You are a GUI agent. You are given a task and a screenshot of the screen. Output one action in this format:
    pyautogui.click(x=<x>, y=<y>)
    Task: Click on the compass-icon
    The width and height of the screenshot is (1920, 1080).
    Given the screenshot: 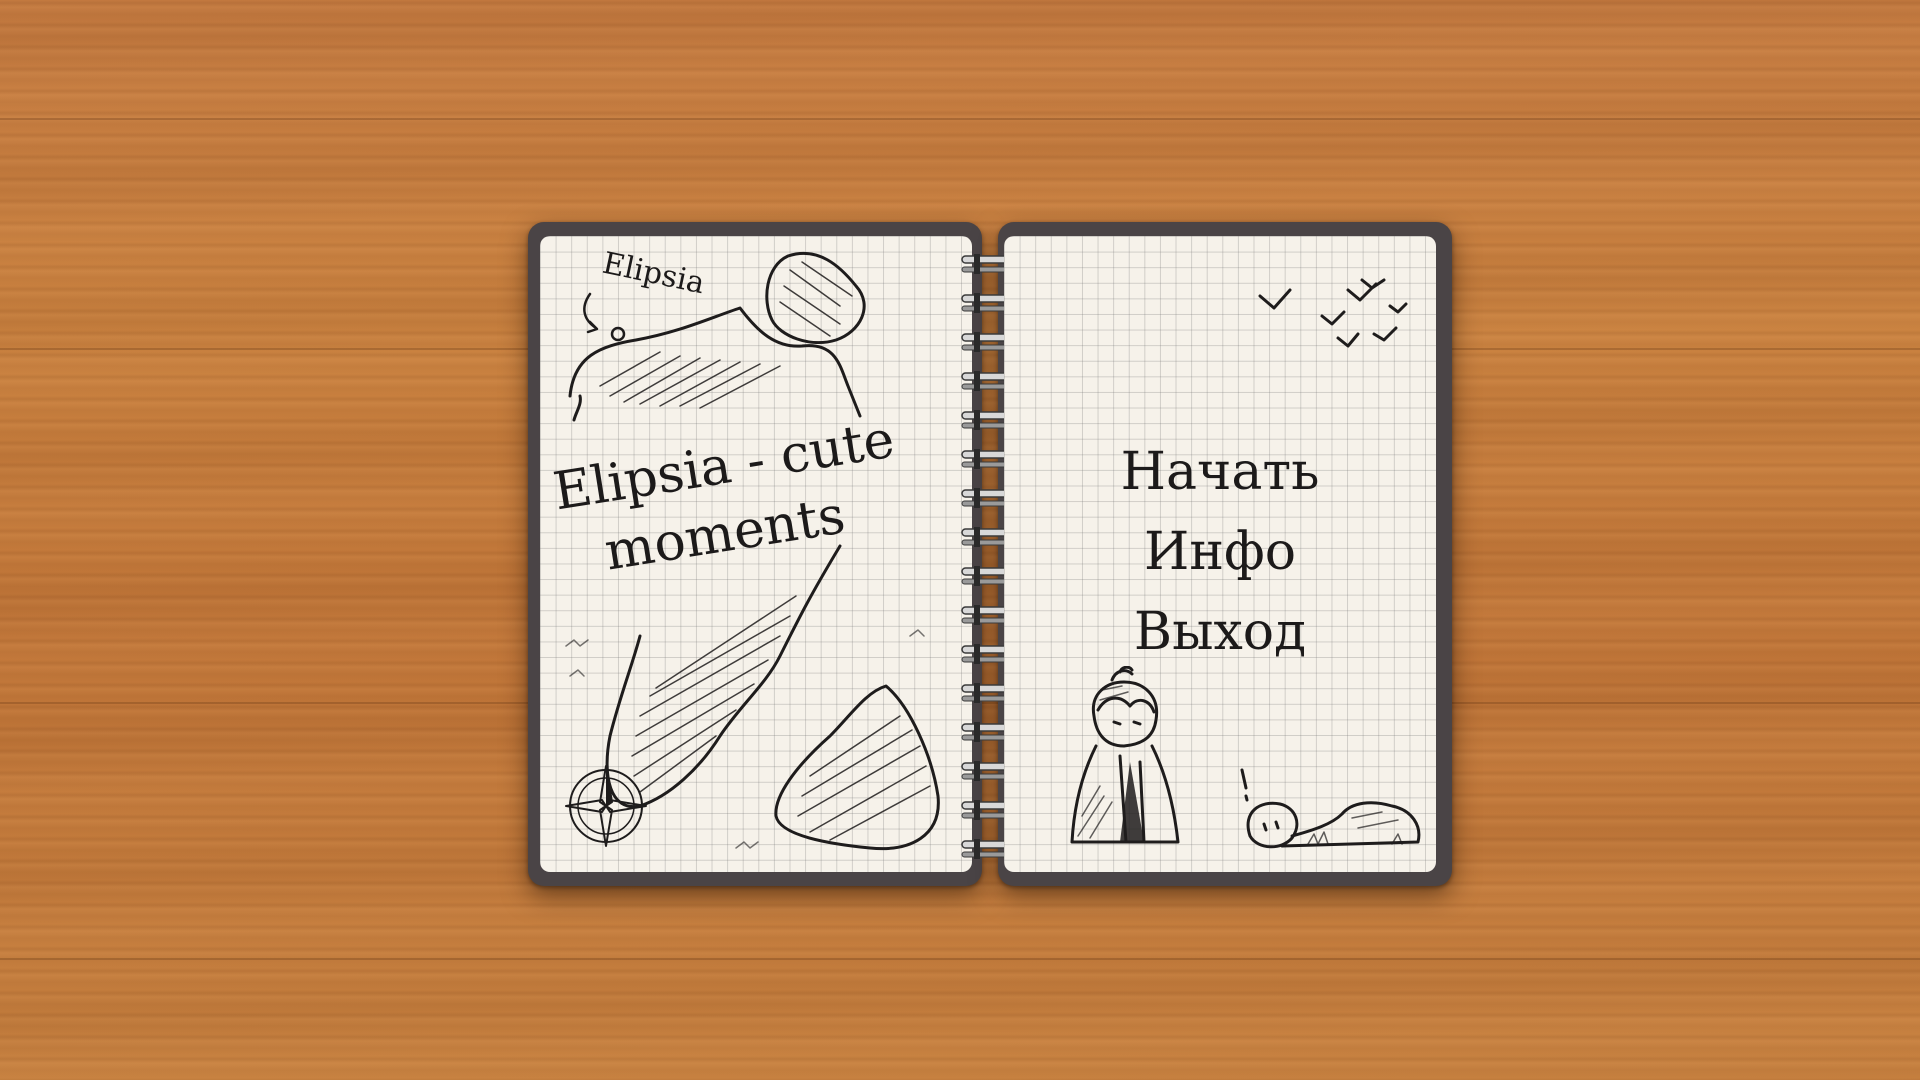 What is the action you would take?
    pyautogui.click(x=606, y=806)
    